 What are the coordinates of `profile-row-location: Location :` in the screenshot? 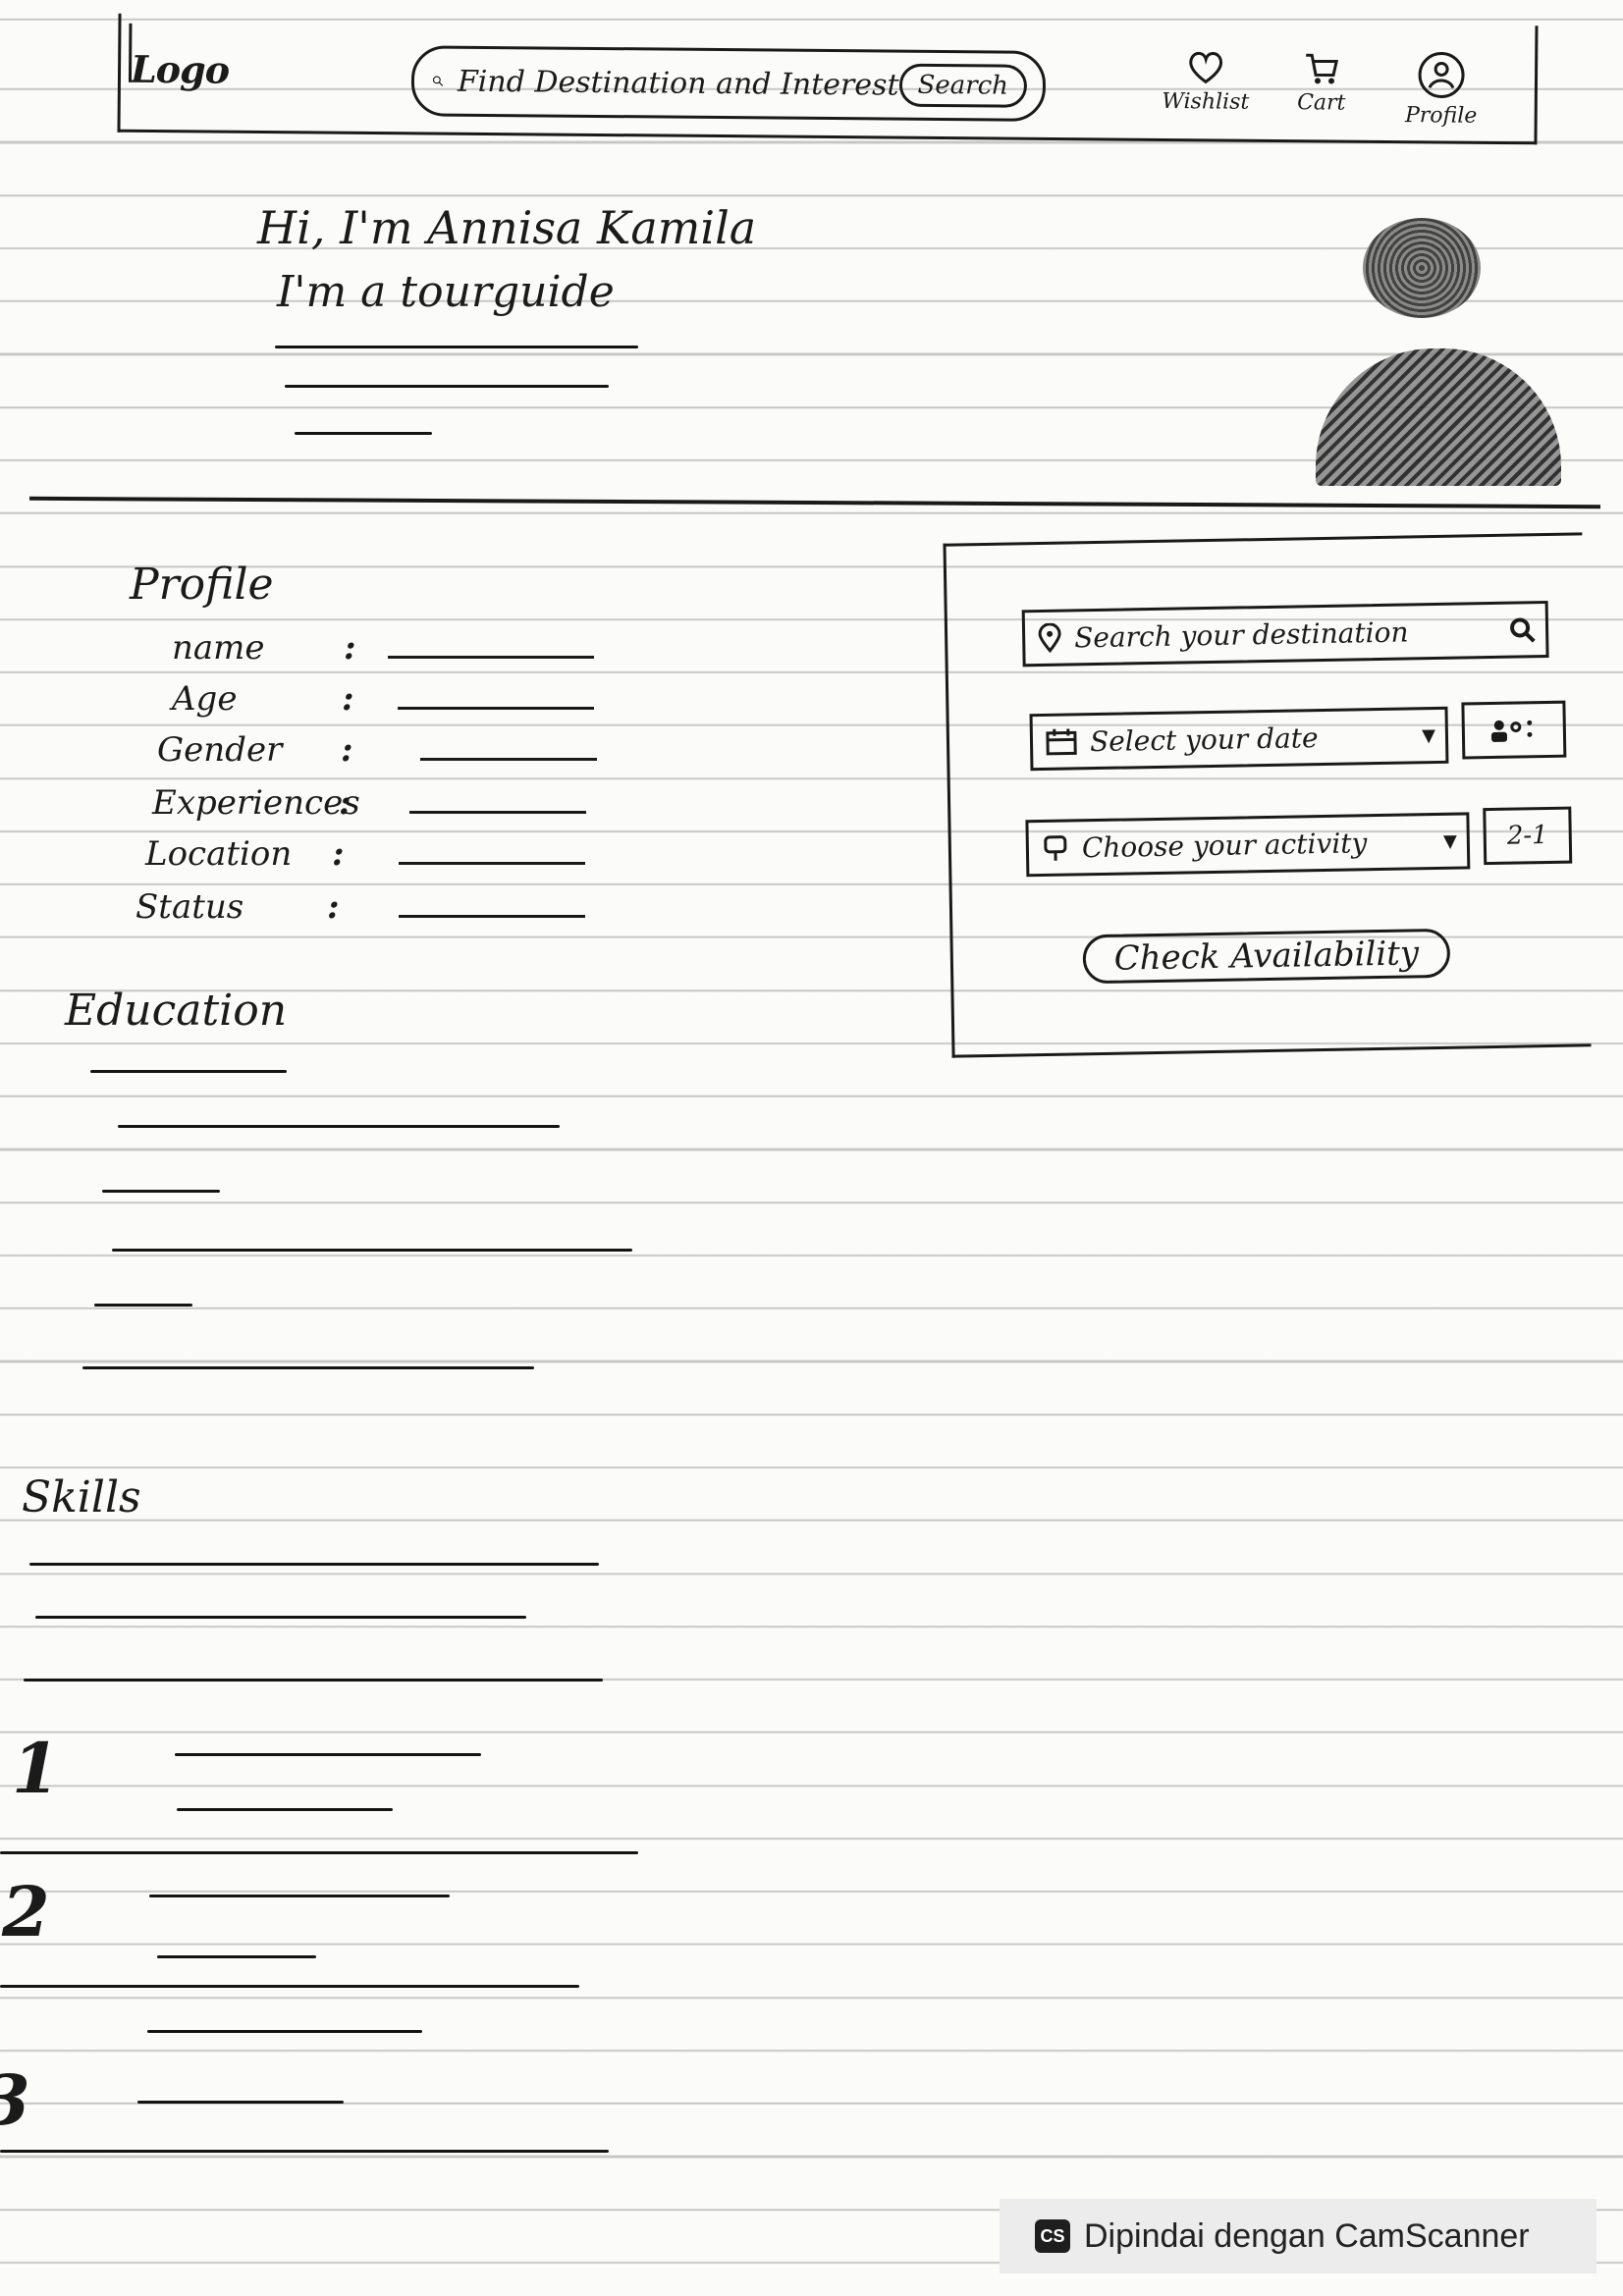 It's located at (391, 858).